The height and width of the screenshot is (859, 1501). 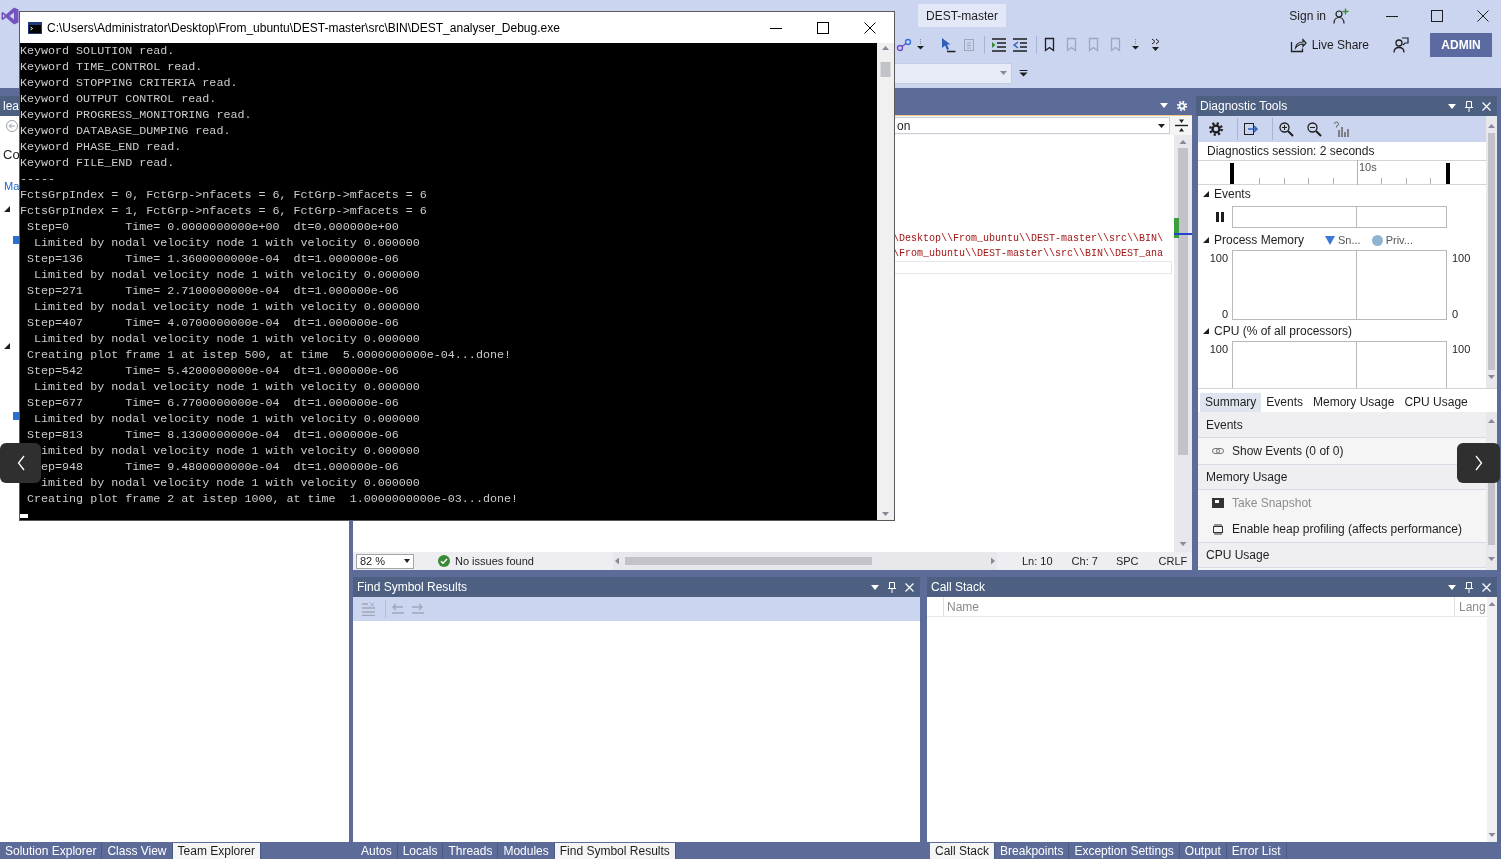 What do you see at coordinates (1218, 503) in the screenshot?
I see `camera-icon` at bounding box center [1218, 503].